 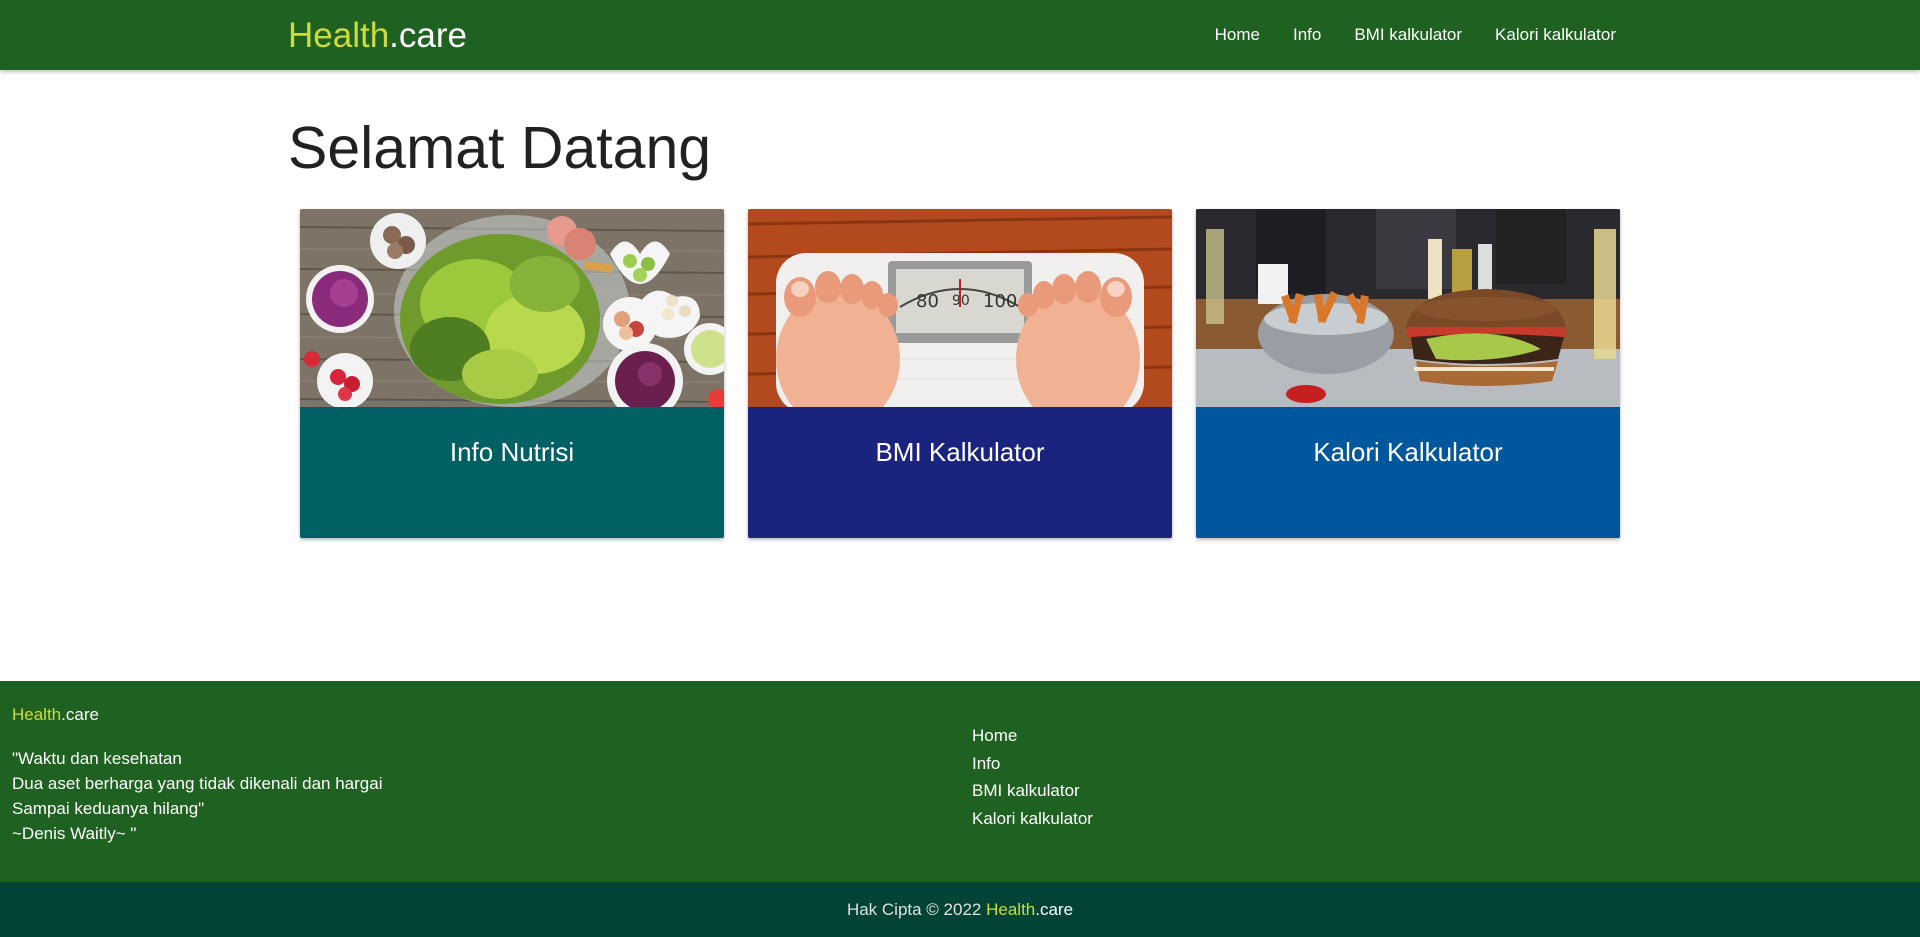 What do you see at coordinates (108, 808) in the screenshot?
I see `quote-line: Sampai keduanya hilang"` at bounding box center [108, 808].